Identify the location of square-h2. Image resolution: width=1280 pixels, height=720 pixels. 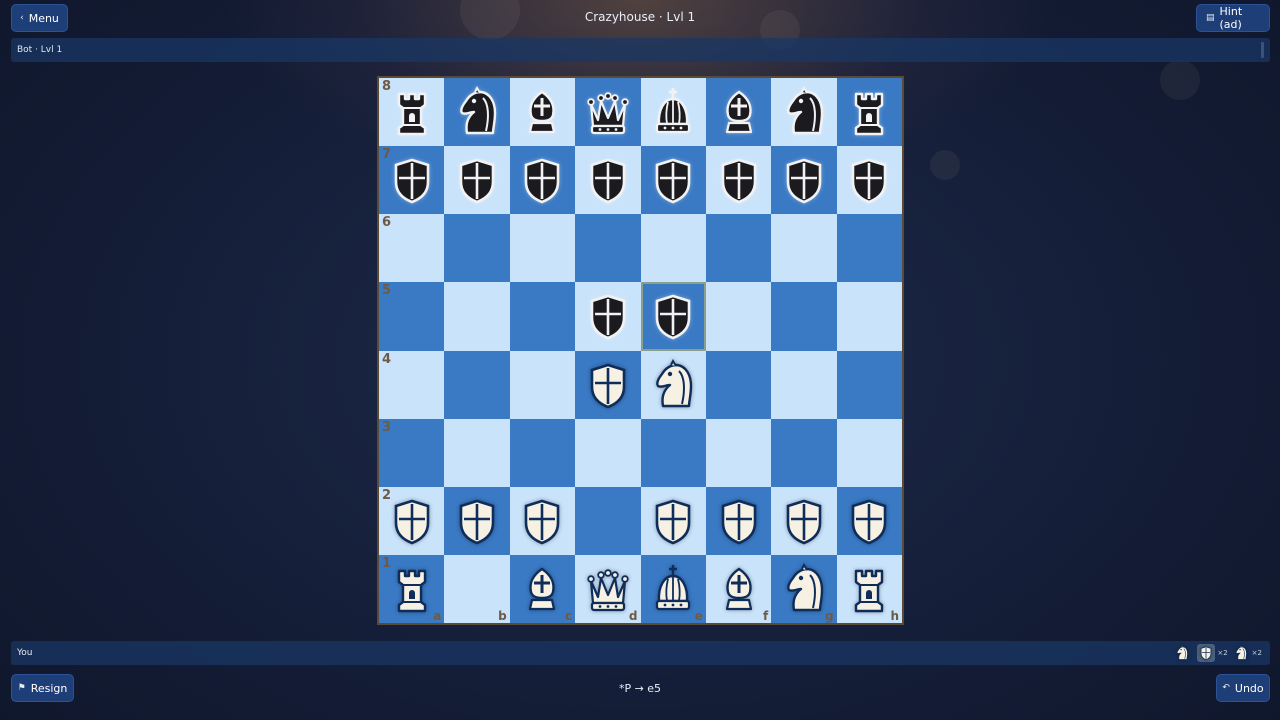
(869, 520).